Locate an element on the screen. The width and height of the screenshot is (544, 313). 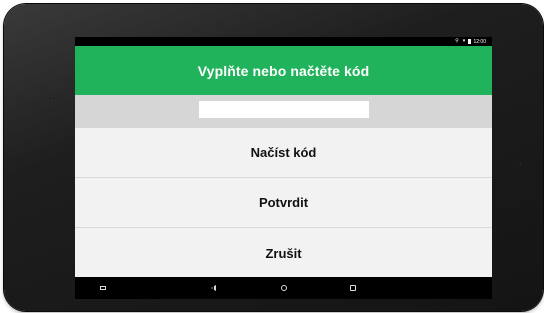
cancel-button: Zrušit is located at coordinates (283, 253).